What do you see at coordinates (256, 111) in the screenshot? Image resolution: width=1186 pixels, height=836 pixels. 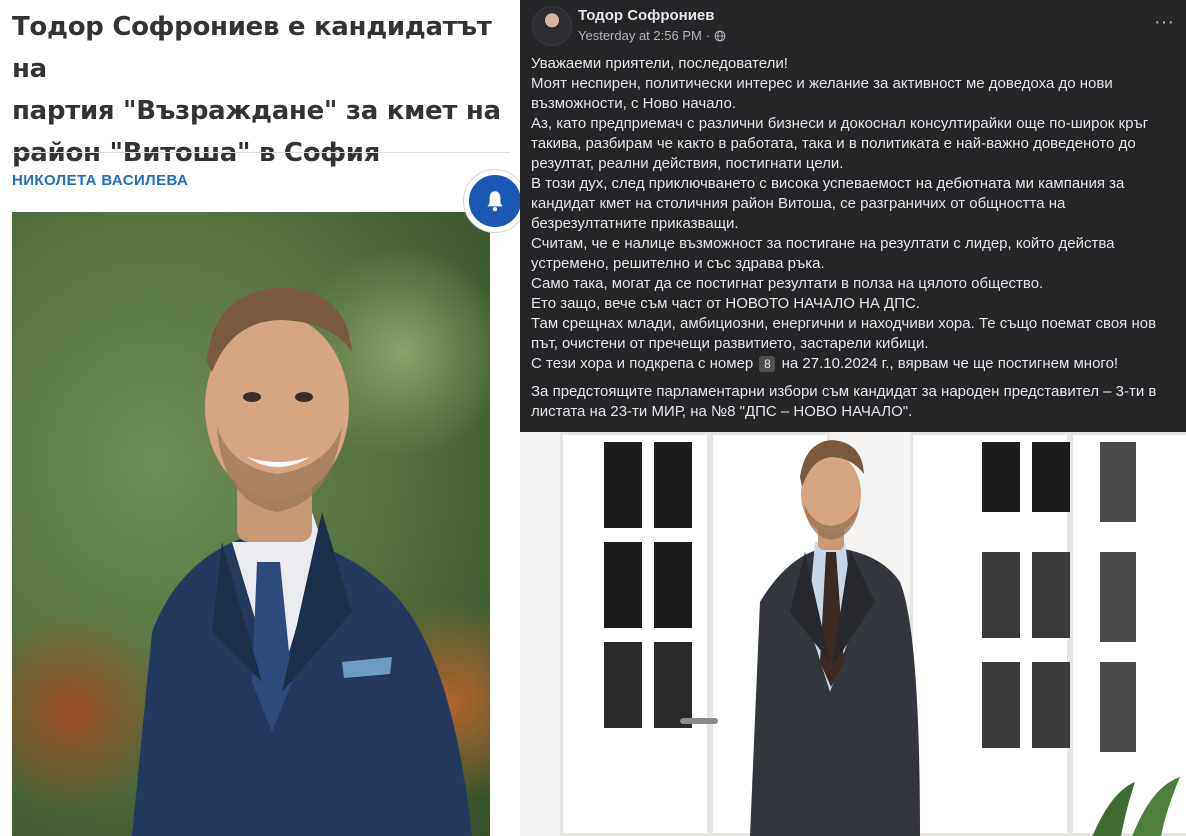 I see `headline-line: партия "Възраждане" за кмет на` at bounding box center [256, 111].